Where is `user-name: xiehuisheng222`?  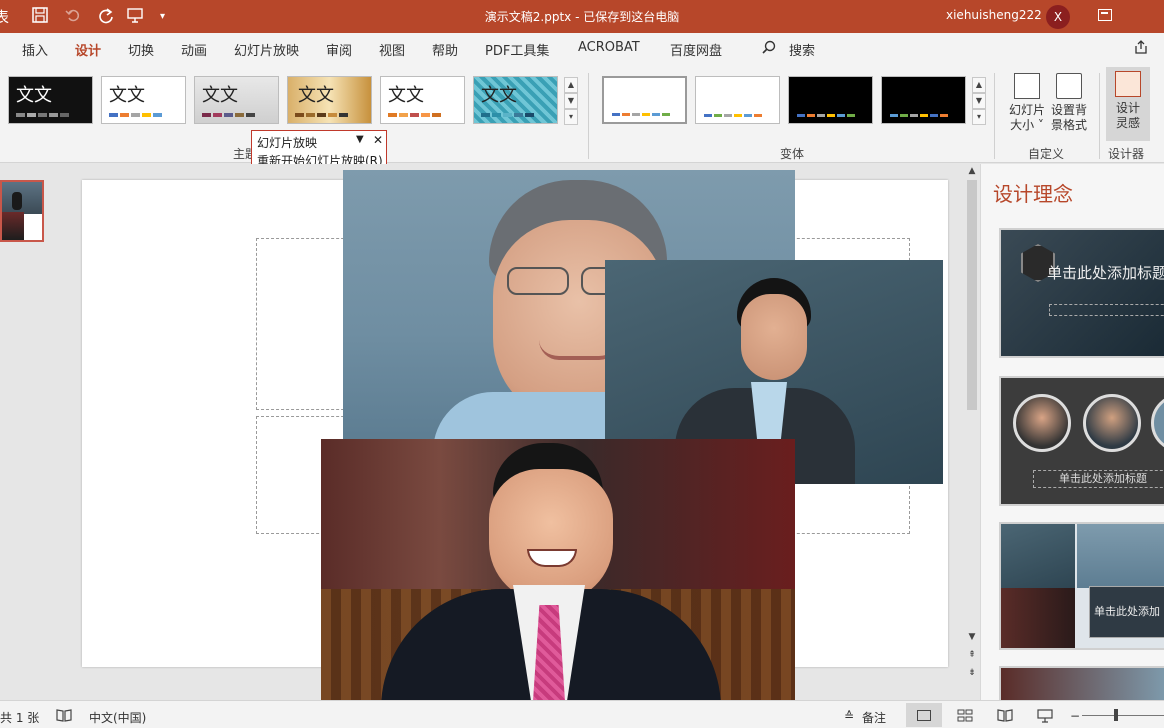 user-name: xiehuisheng222 is located at coordinates (994, 15).